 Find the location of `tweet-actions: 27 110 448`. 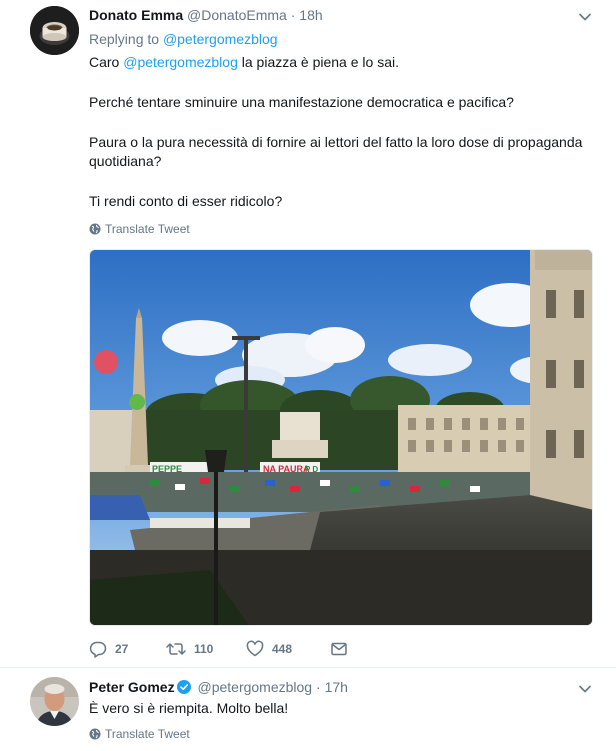

tweet-actions: 27 110 448 is located at coordinates (222, 649).